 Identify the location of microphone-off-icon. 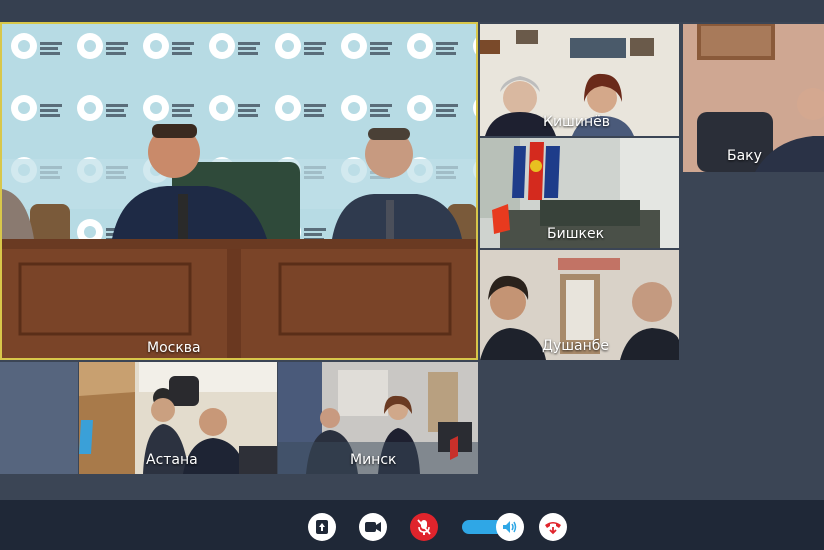
(424, 527).